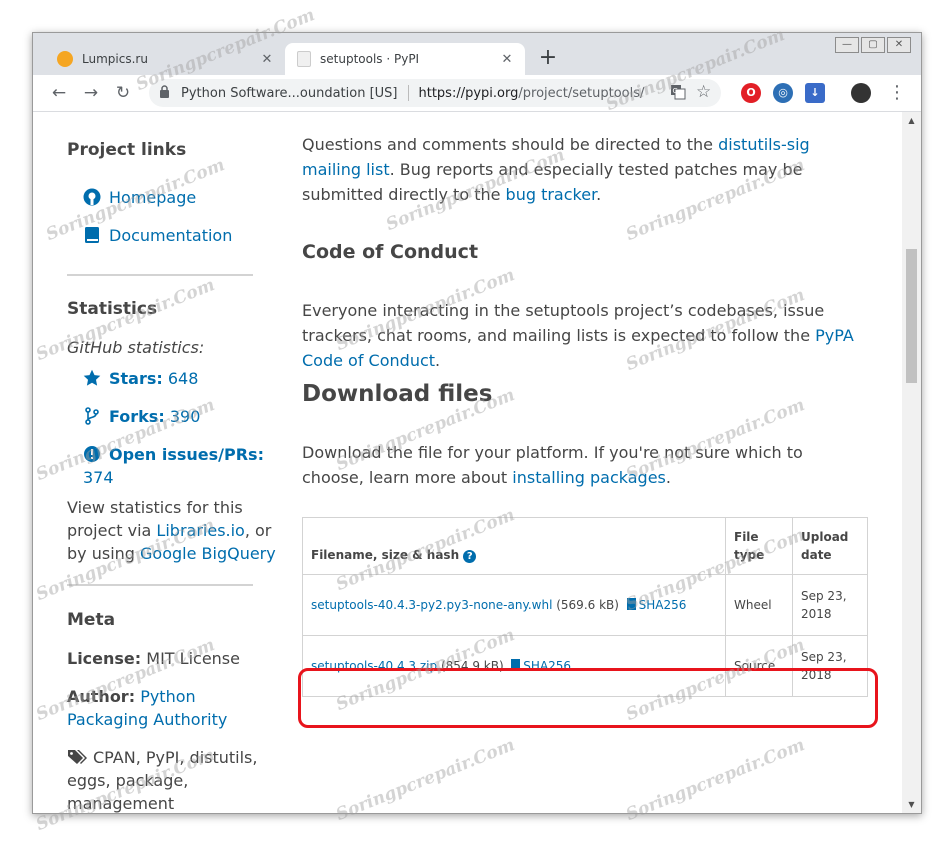 This screenshot has width=952, height=846. I want to click on address-separator, so click(408, 93).